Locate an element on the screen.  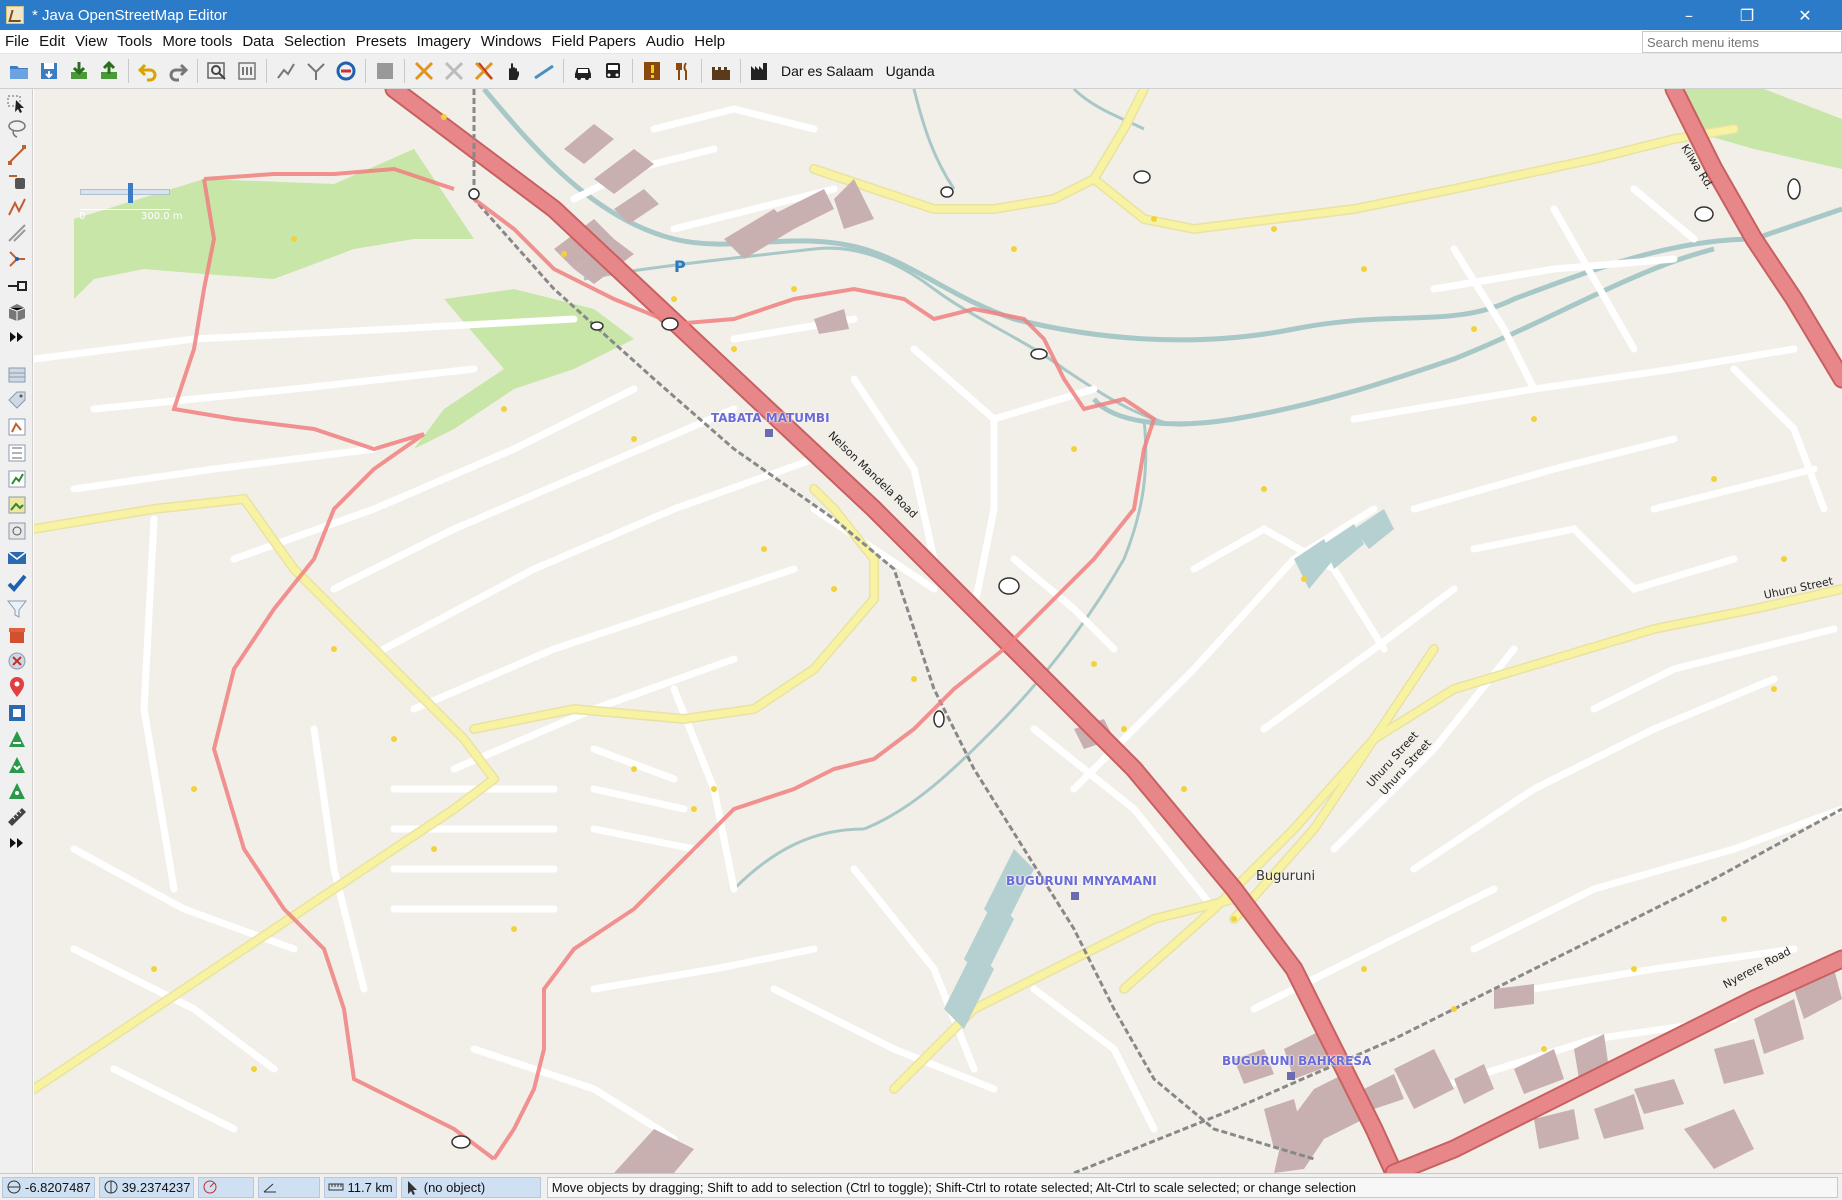
zoom-slider is located at coordinates (125, 192).